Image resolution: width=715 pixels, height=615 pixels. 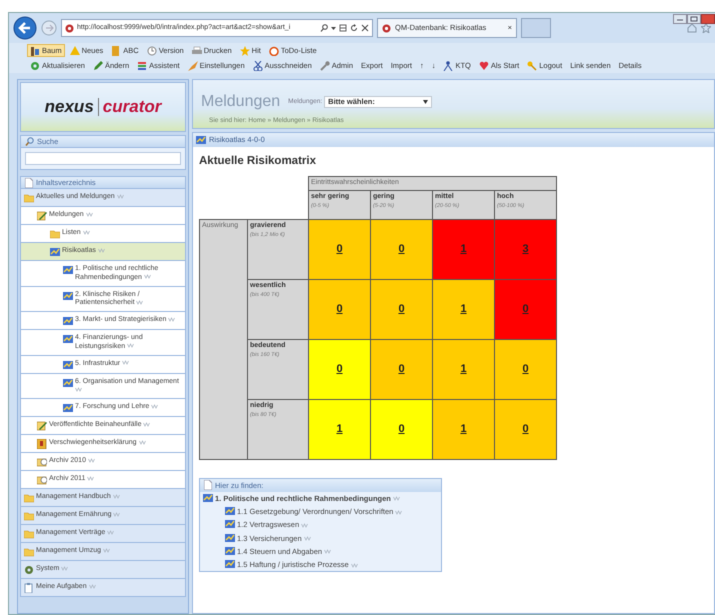 I want to click on count-link: 3, so click(x=525, y=249).